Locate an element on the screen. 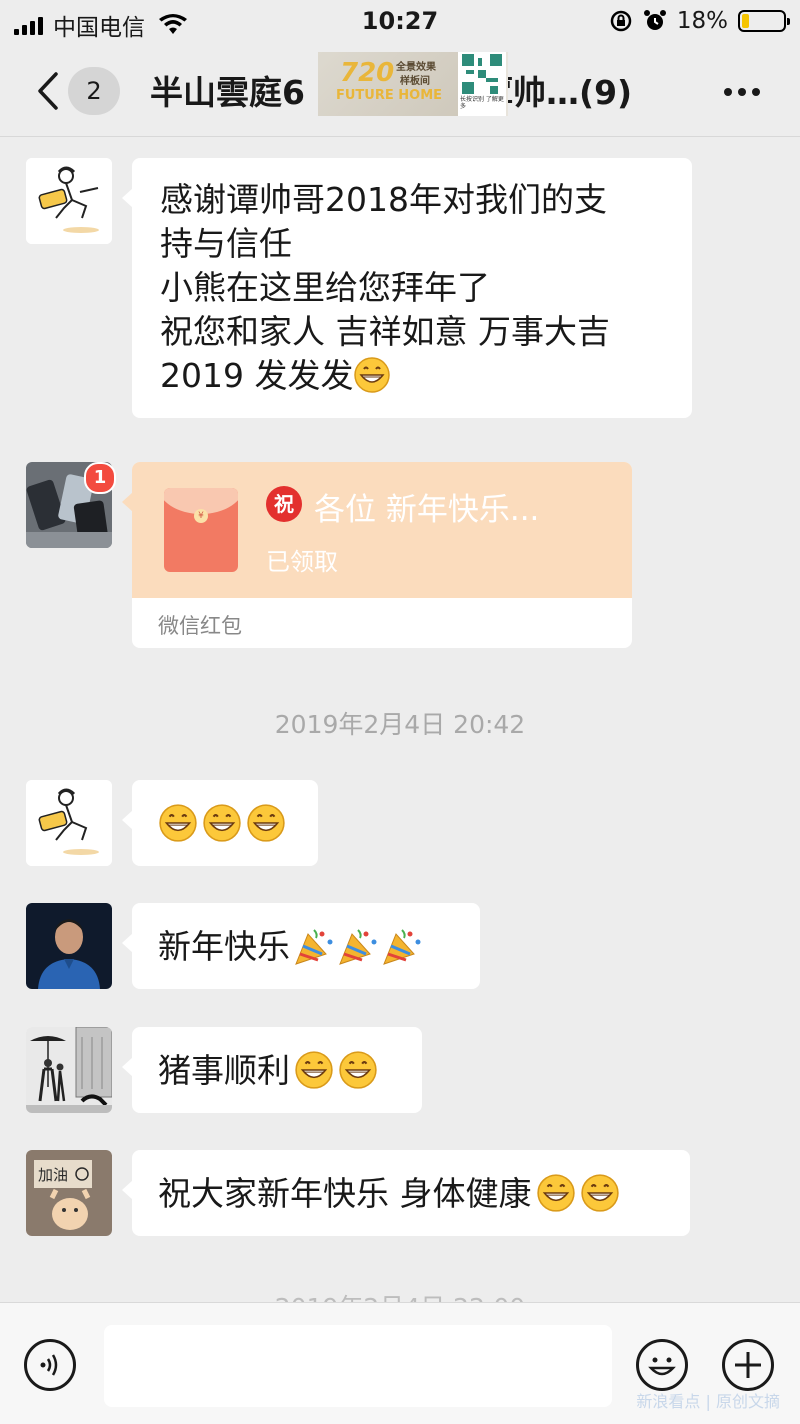 This screenshot has height=1424, width=800. chat-title: 半山雲庭6 覃帅…(9) is located at coordinates (391, 90).